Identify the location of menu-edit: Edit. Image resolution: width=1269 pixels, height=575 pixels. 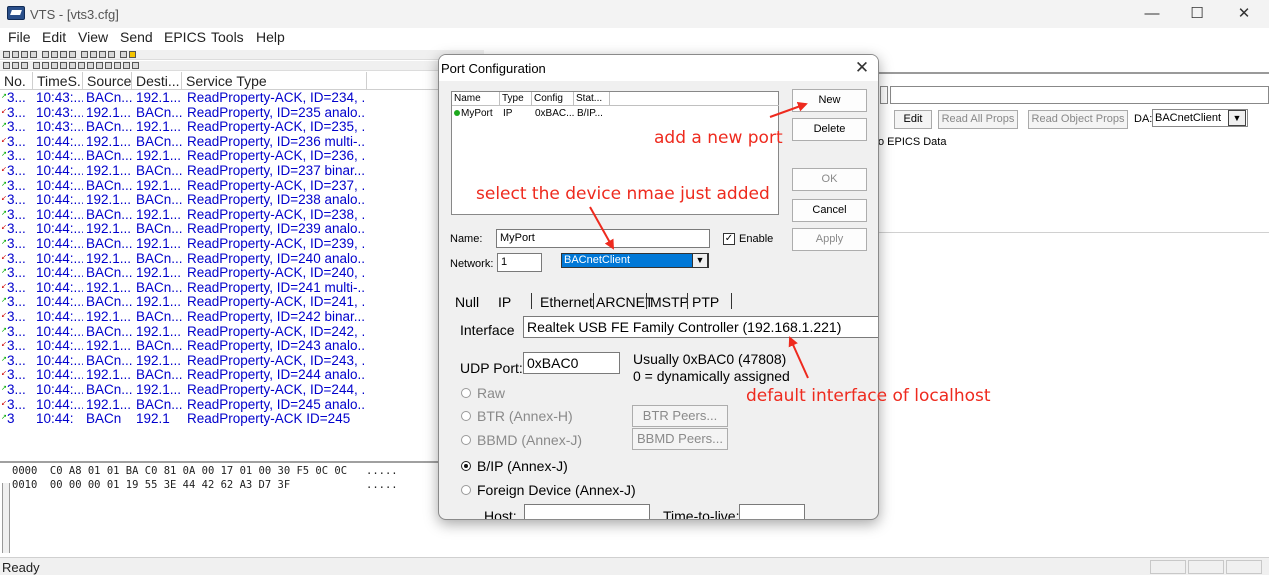
(54, 37).